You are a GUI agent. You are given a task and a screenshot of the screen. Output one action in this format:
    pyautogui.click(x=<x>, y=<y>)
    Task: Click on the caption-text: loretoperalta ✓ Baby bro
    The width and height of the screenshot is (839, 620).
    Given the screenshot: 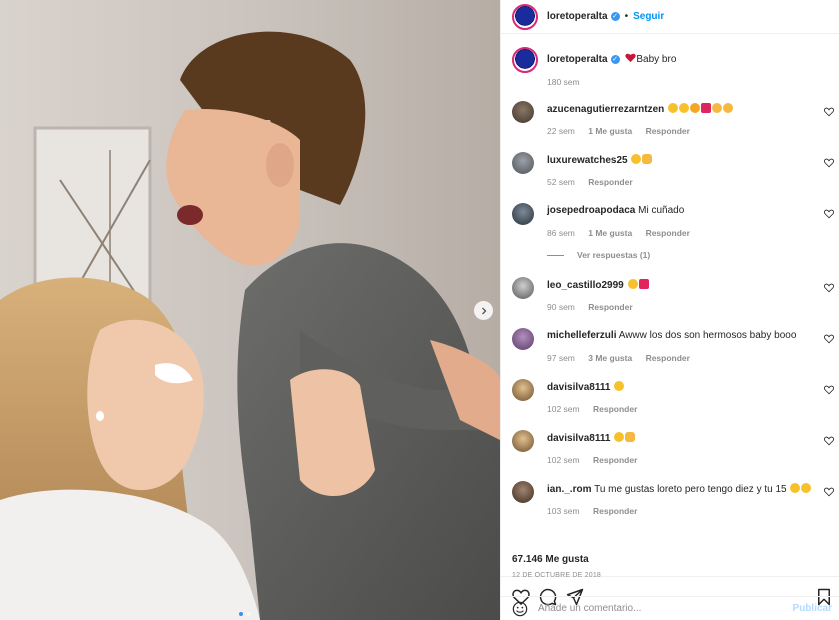 What is the action you would take?
    pyautogui.click(x=611, y=59)
    